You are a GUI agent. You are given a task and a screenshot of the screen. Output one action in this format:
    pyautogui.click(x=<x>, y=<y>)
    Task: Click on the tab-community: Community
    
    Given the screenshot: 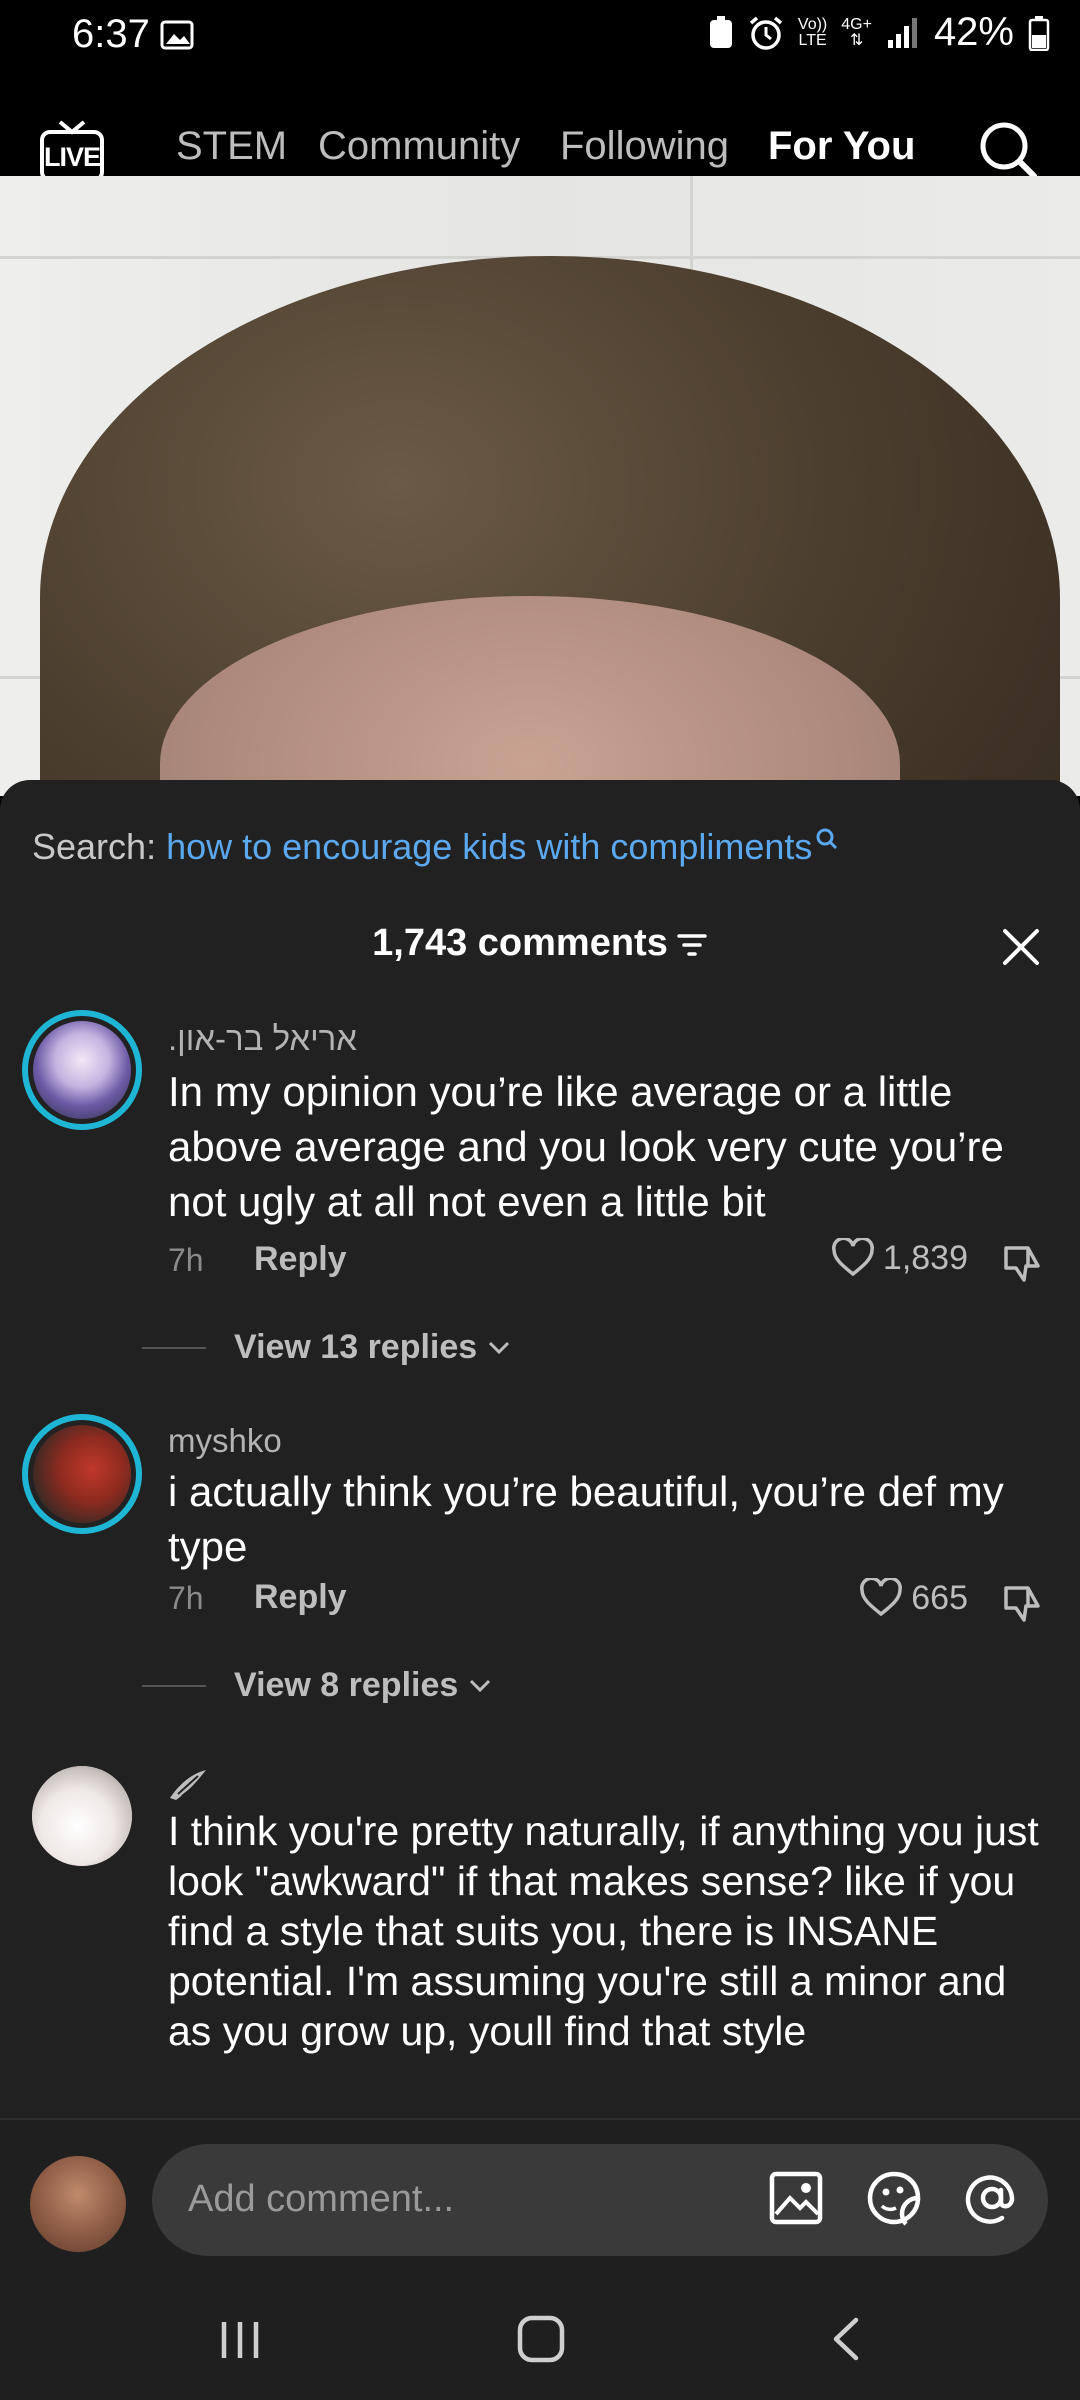 What is the action you would take?
    pyautogui.click(x=419, y=146)
    